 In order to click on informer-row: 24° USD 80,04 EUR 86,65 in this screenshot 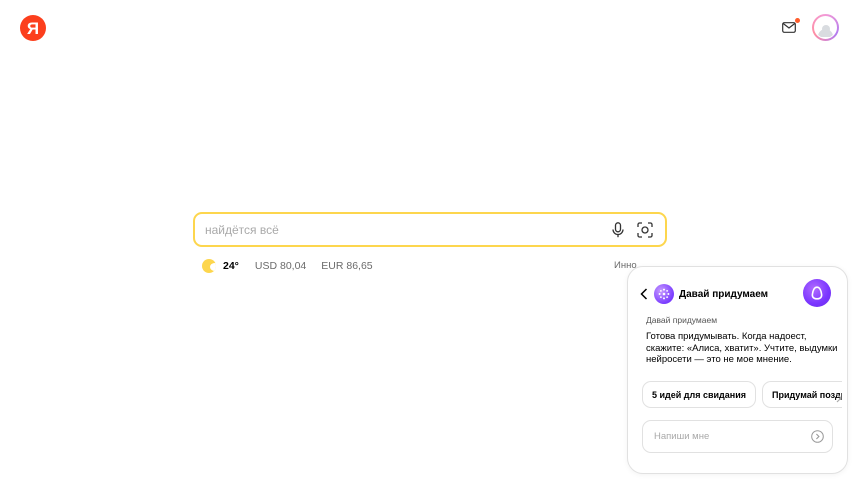, I will do `click(287, 266)`.